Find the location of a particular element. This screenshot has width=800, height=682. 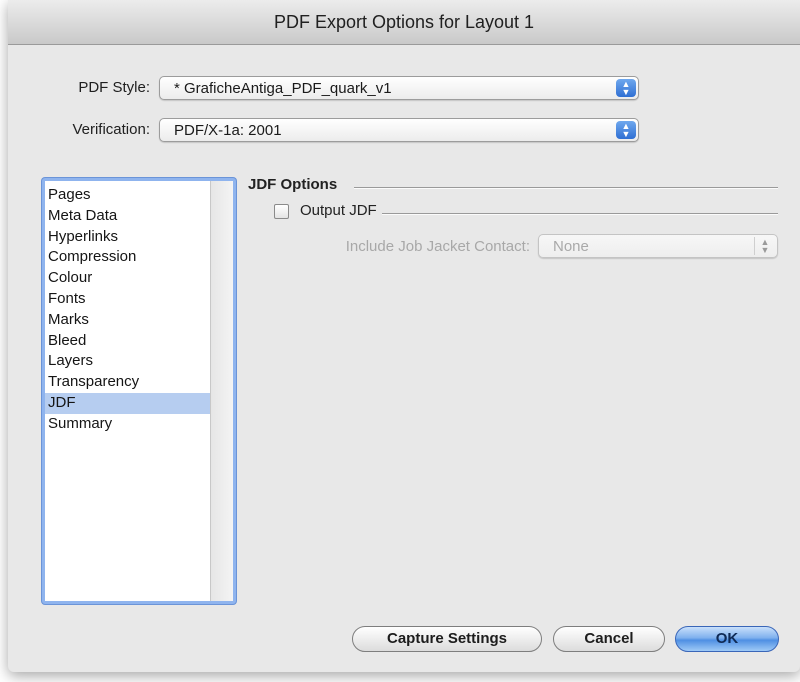

list-item-pages: Pages is located at coordinates (128, 195).